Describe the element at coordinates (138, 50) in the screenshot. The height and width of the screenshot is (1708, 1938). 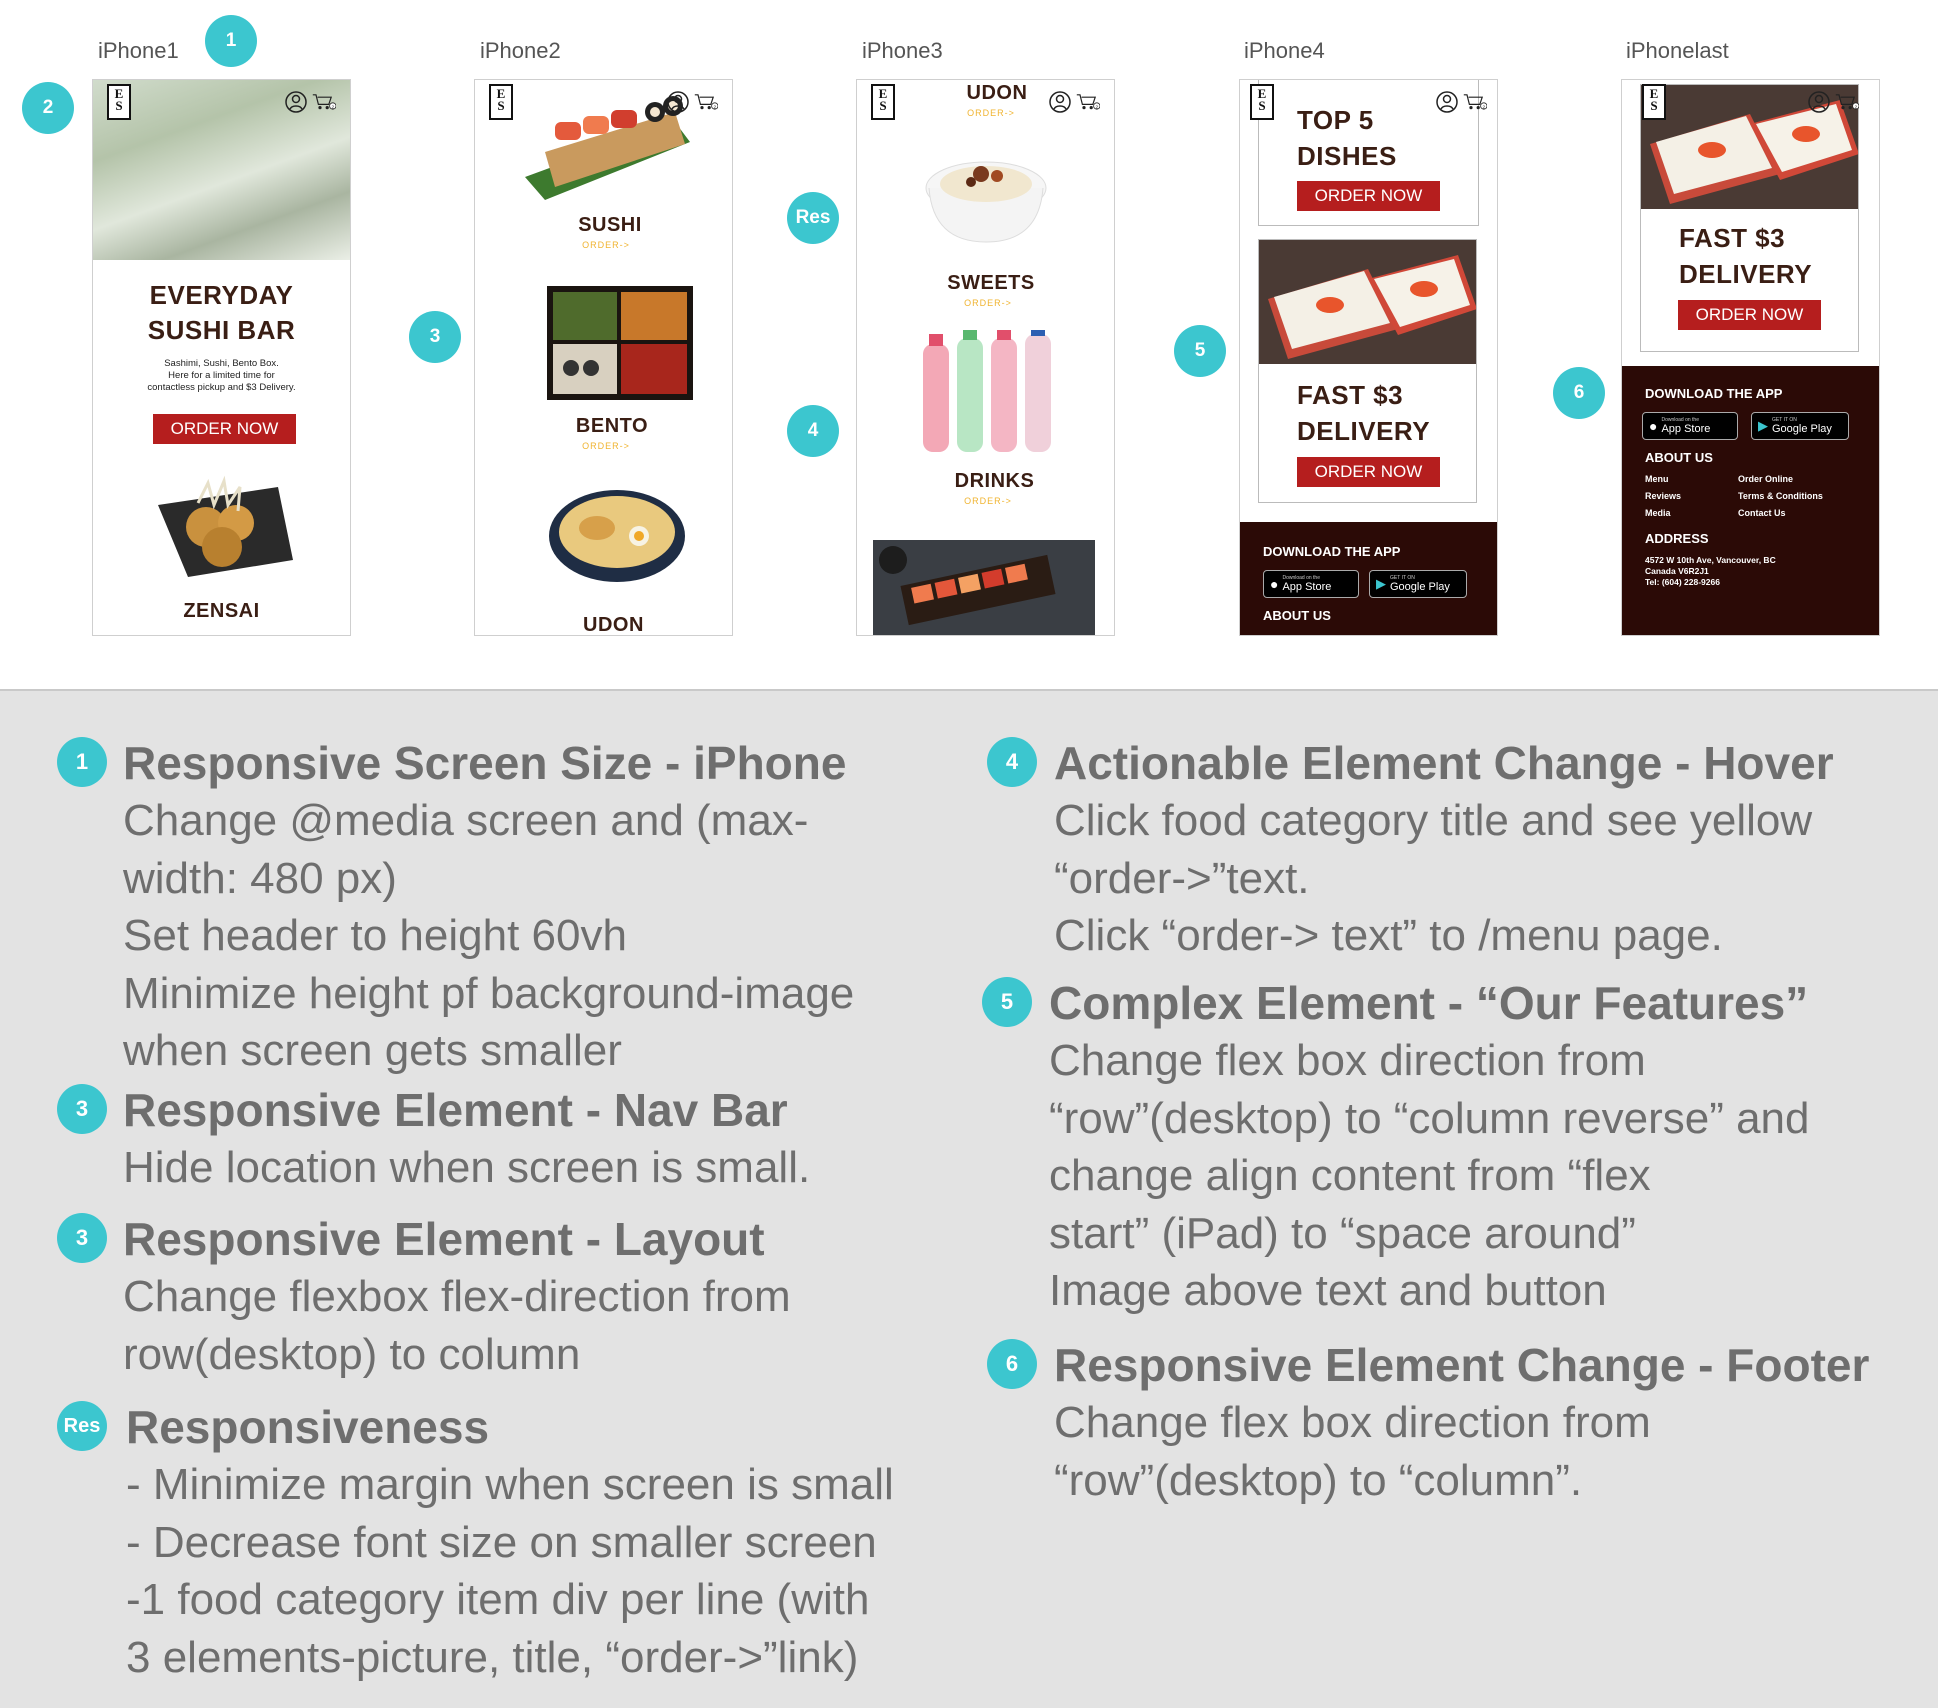
I see `frame-label: iPhone1` at that location.